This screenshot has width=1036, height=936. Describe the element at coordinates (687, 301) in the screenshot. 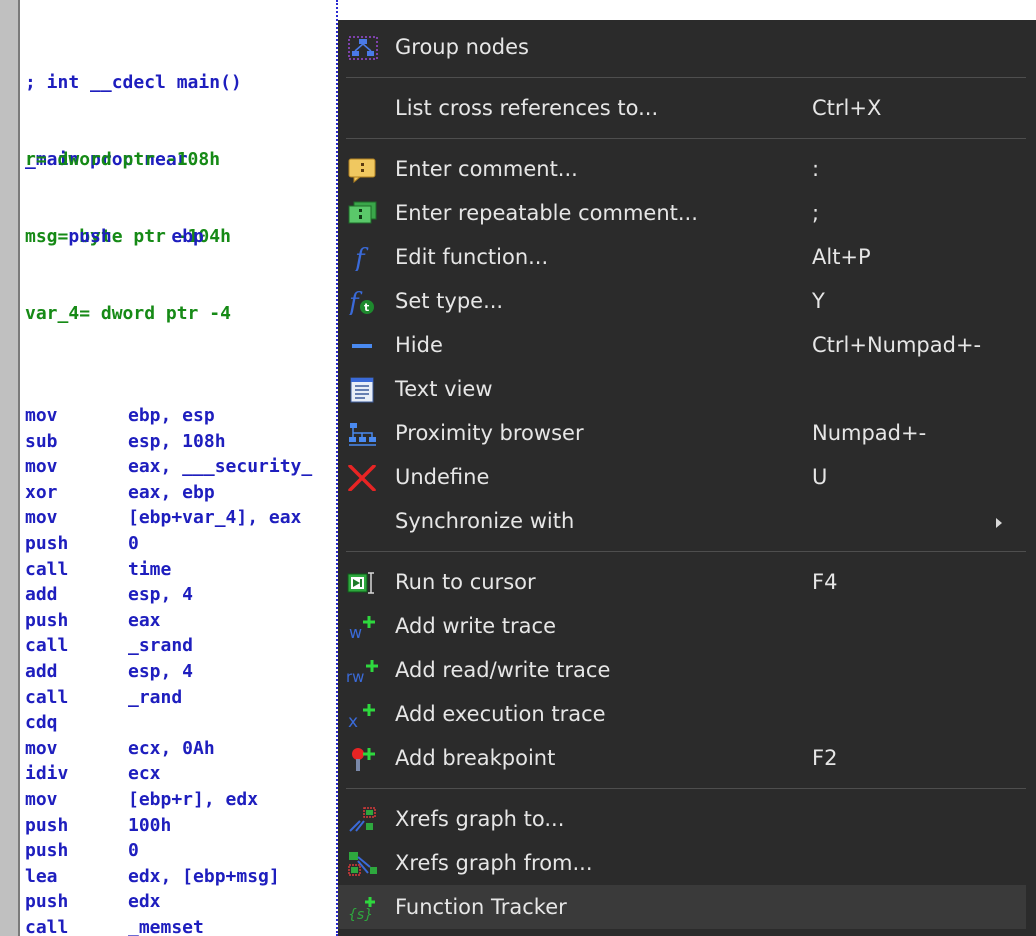

I see `menu-item-set-type: ft Set type... Y` at that location.